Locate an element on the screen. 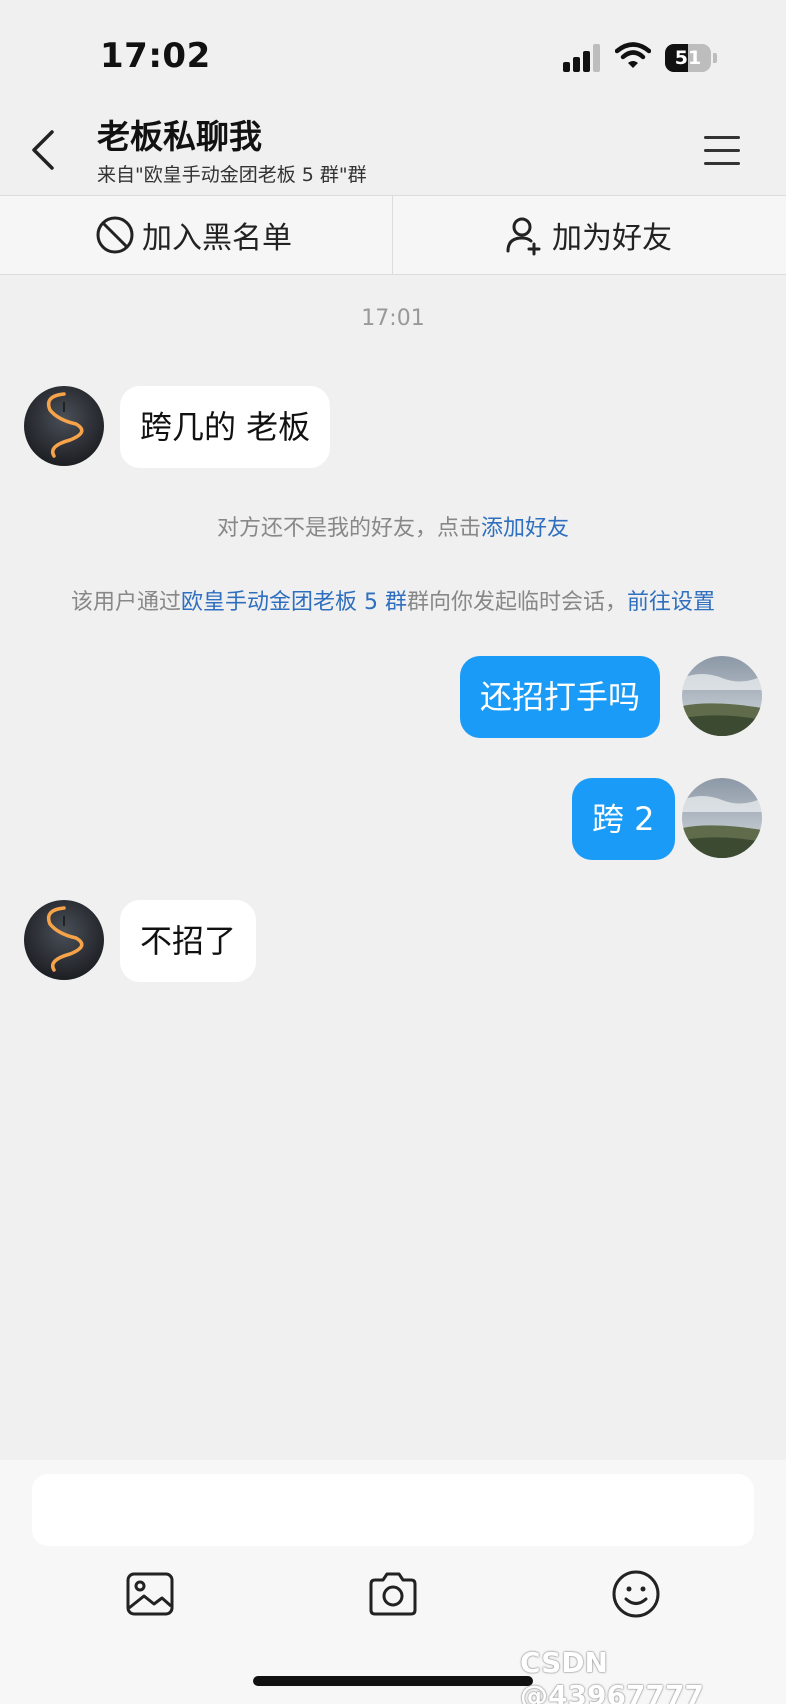 The height and width of the screenshot is (1704, 786). add-to-blacklist-button: 加入黑名单 is located at coordinates (193, 235).